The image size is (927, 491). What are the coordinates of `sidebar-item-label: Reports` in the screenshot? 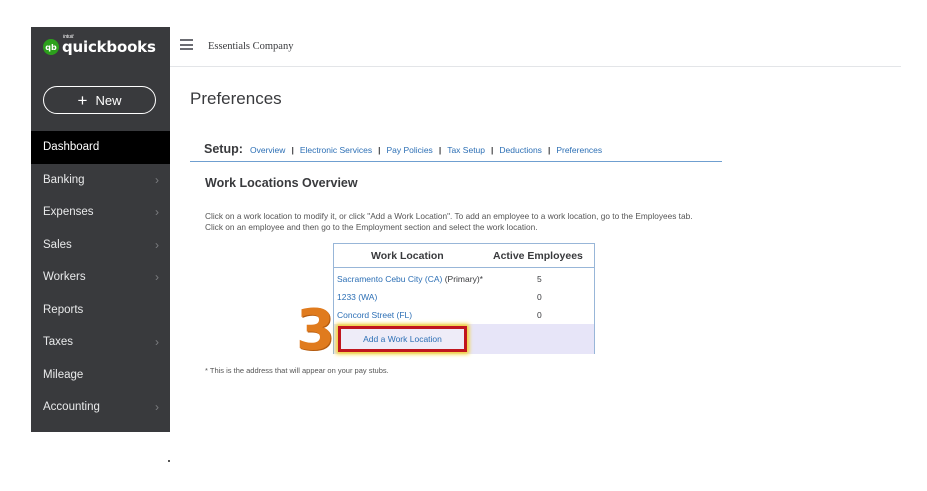 It's located at (63, 309).